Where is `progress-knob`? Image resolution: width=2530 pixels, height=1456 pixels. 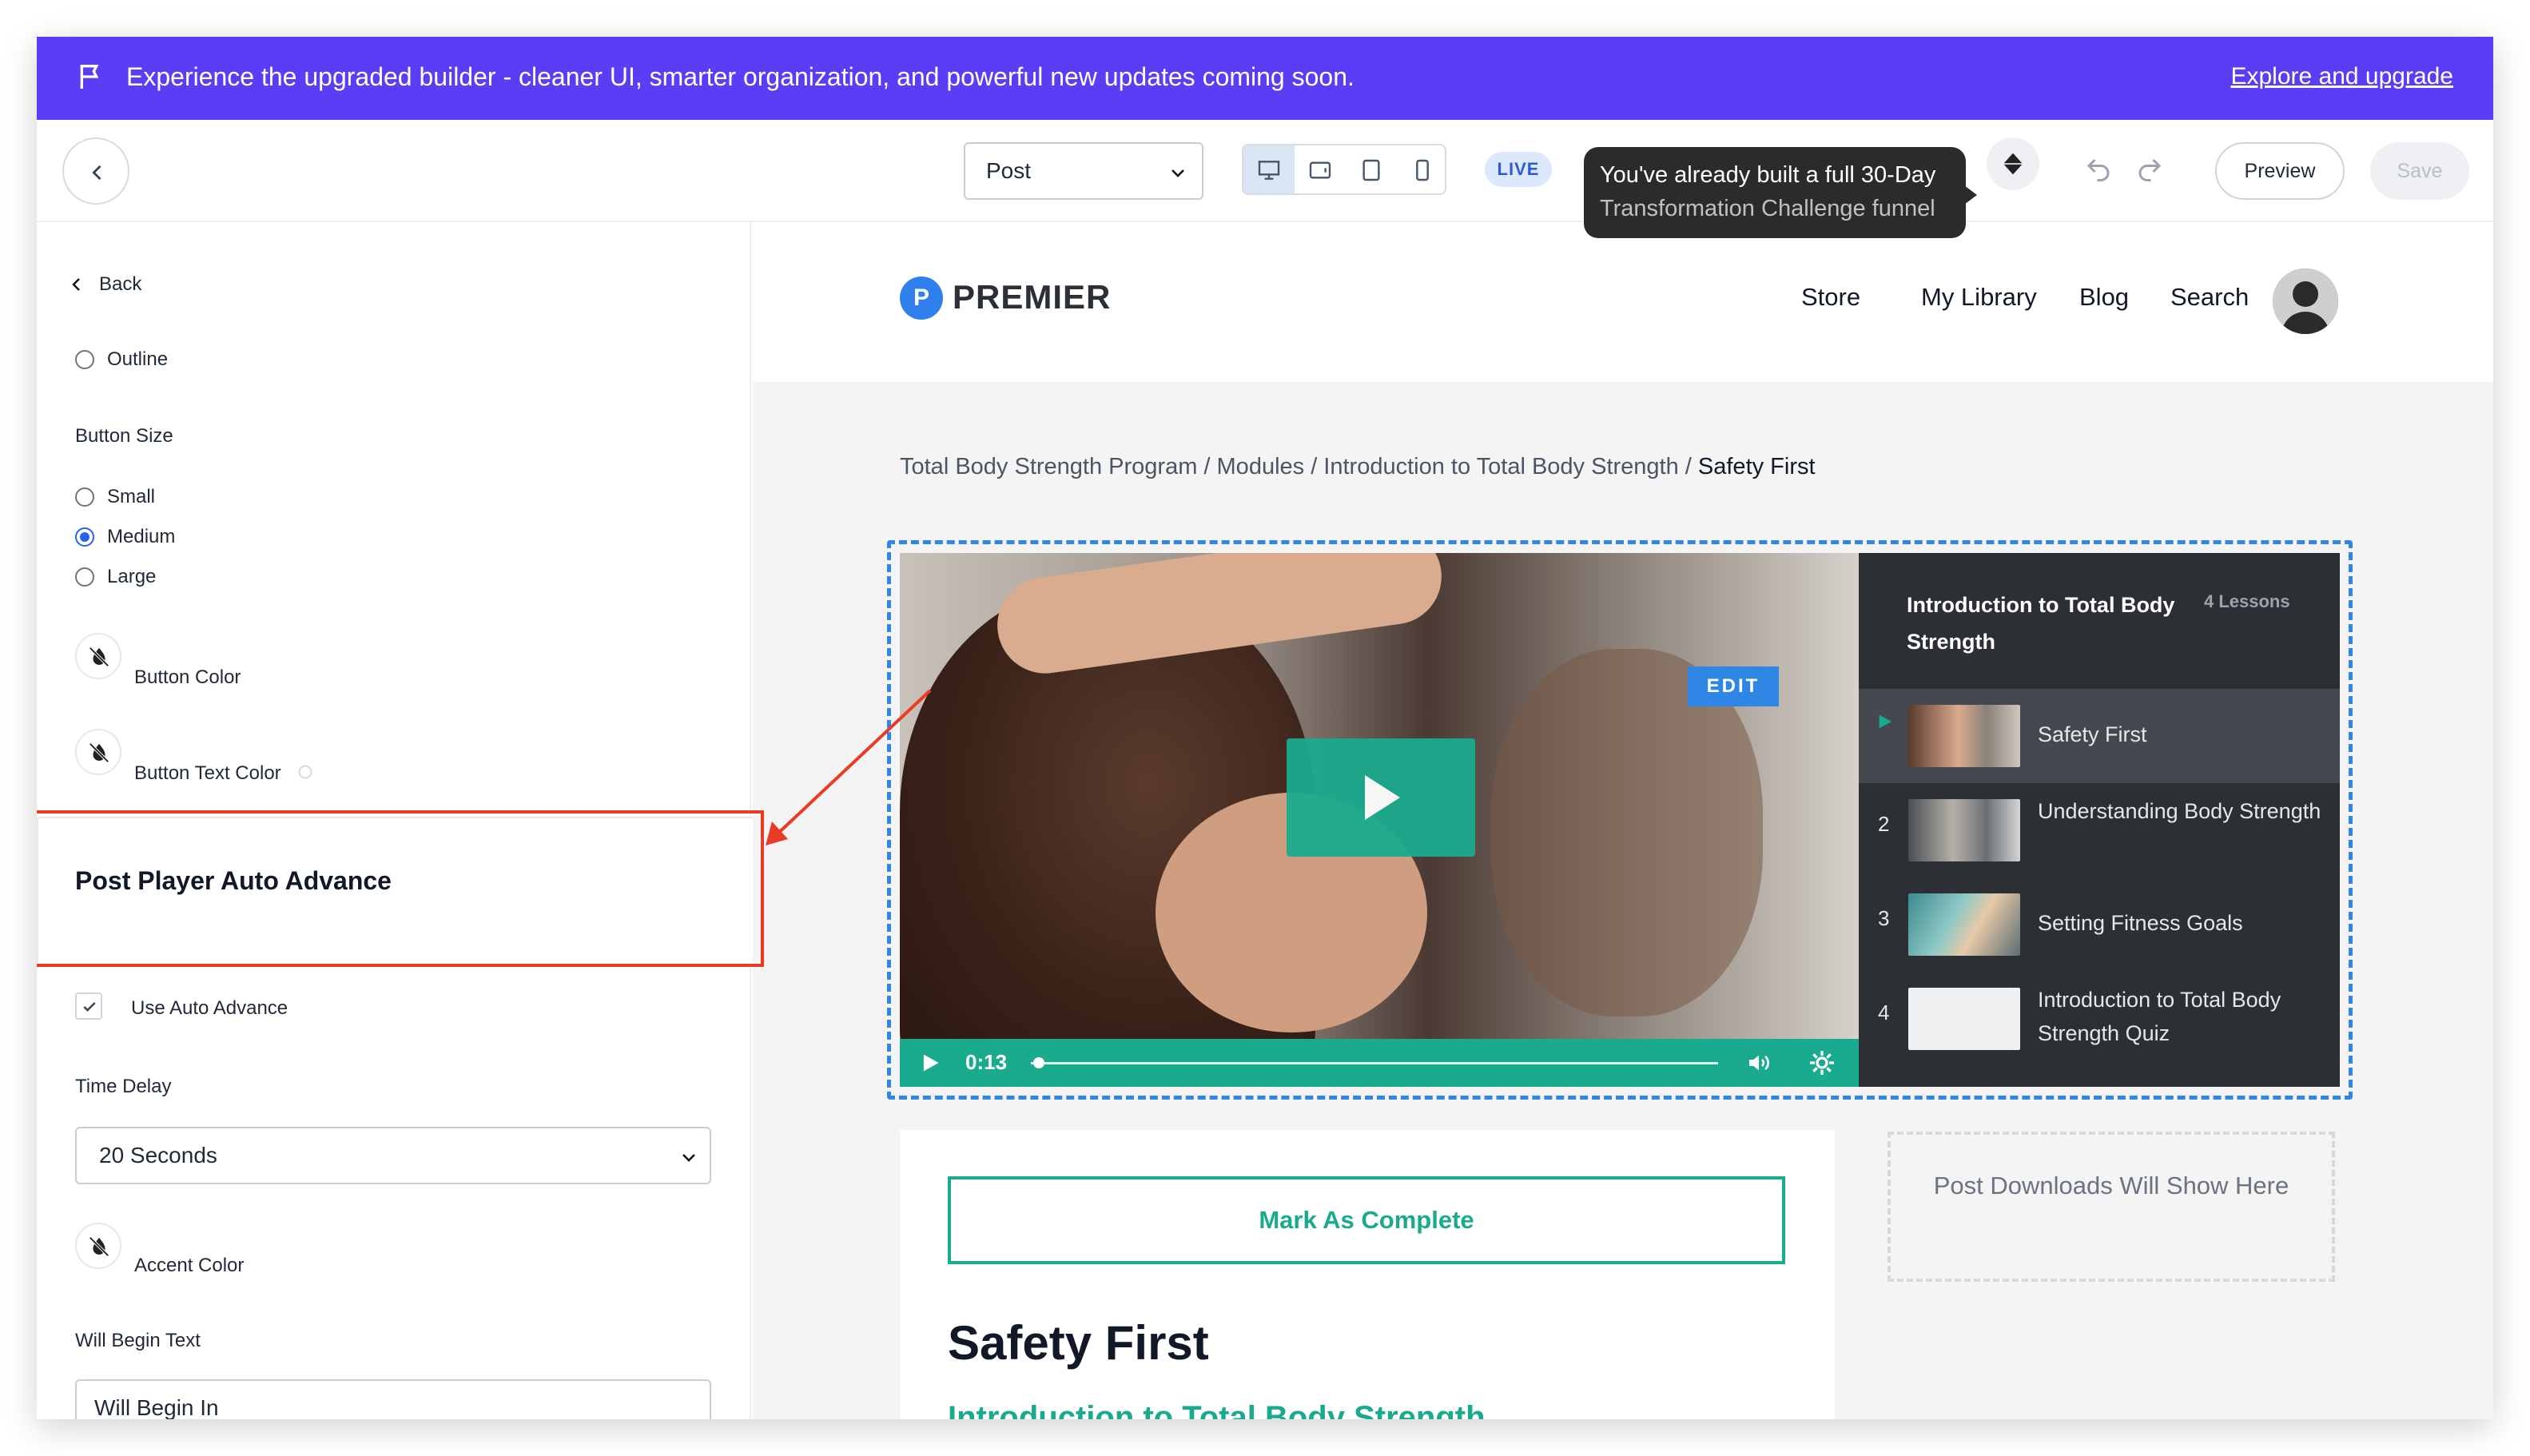 progress-knob is located at coordinates (1038, 1062).